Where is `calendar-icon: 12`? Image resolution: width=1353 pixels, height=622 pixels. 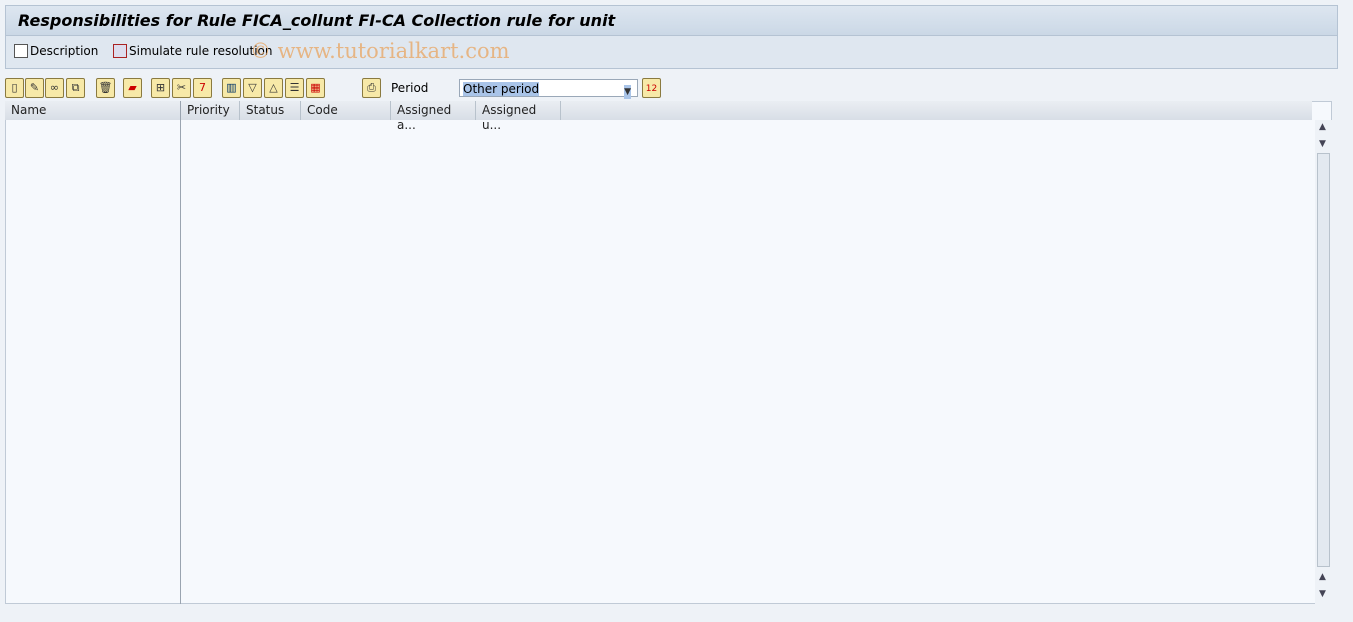 calendar-icon: 12 is located at coordinates (651, 89).